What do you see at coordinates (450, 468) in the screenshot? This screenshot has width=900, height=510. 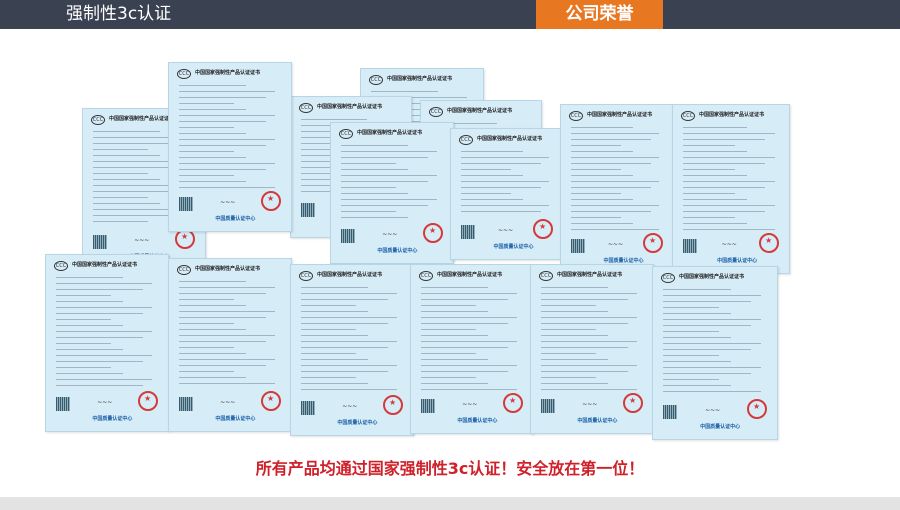 I see `slogan-text: 所有产品均通过国家强制性3c认证！安全放在第一位！` at bounding box center [450, 468].